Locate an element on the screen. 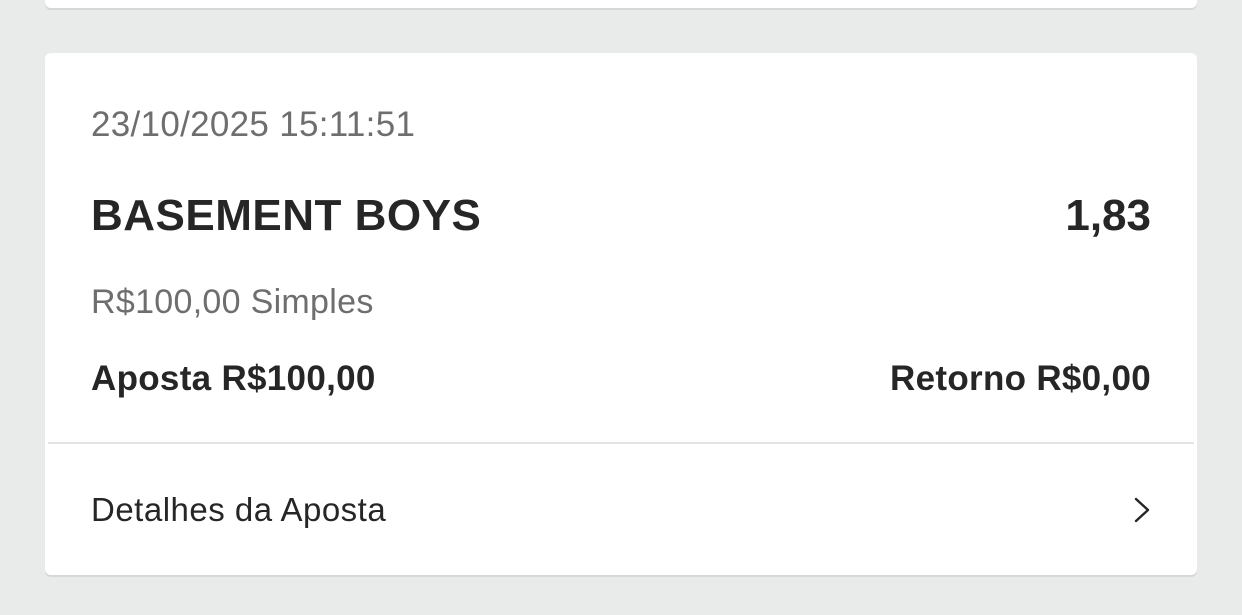  previous-bet-card is located at coordinates (621, 4).